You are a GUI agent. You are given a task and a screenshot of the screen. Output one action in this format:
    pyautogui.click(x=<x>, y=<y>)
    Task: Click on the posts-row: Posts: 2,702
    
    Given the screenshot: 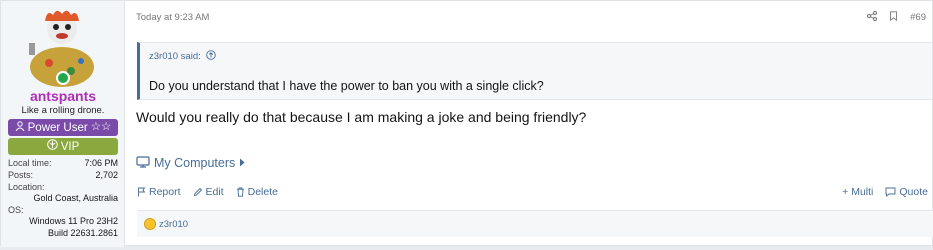 What is the action you would take?
    pyautogui.click(x=63, y=176)
    